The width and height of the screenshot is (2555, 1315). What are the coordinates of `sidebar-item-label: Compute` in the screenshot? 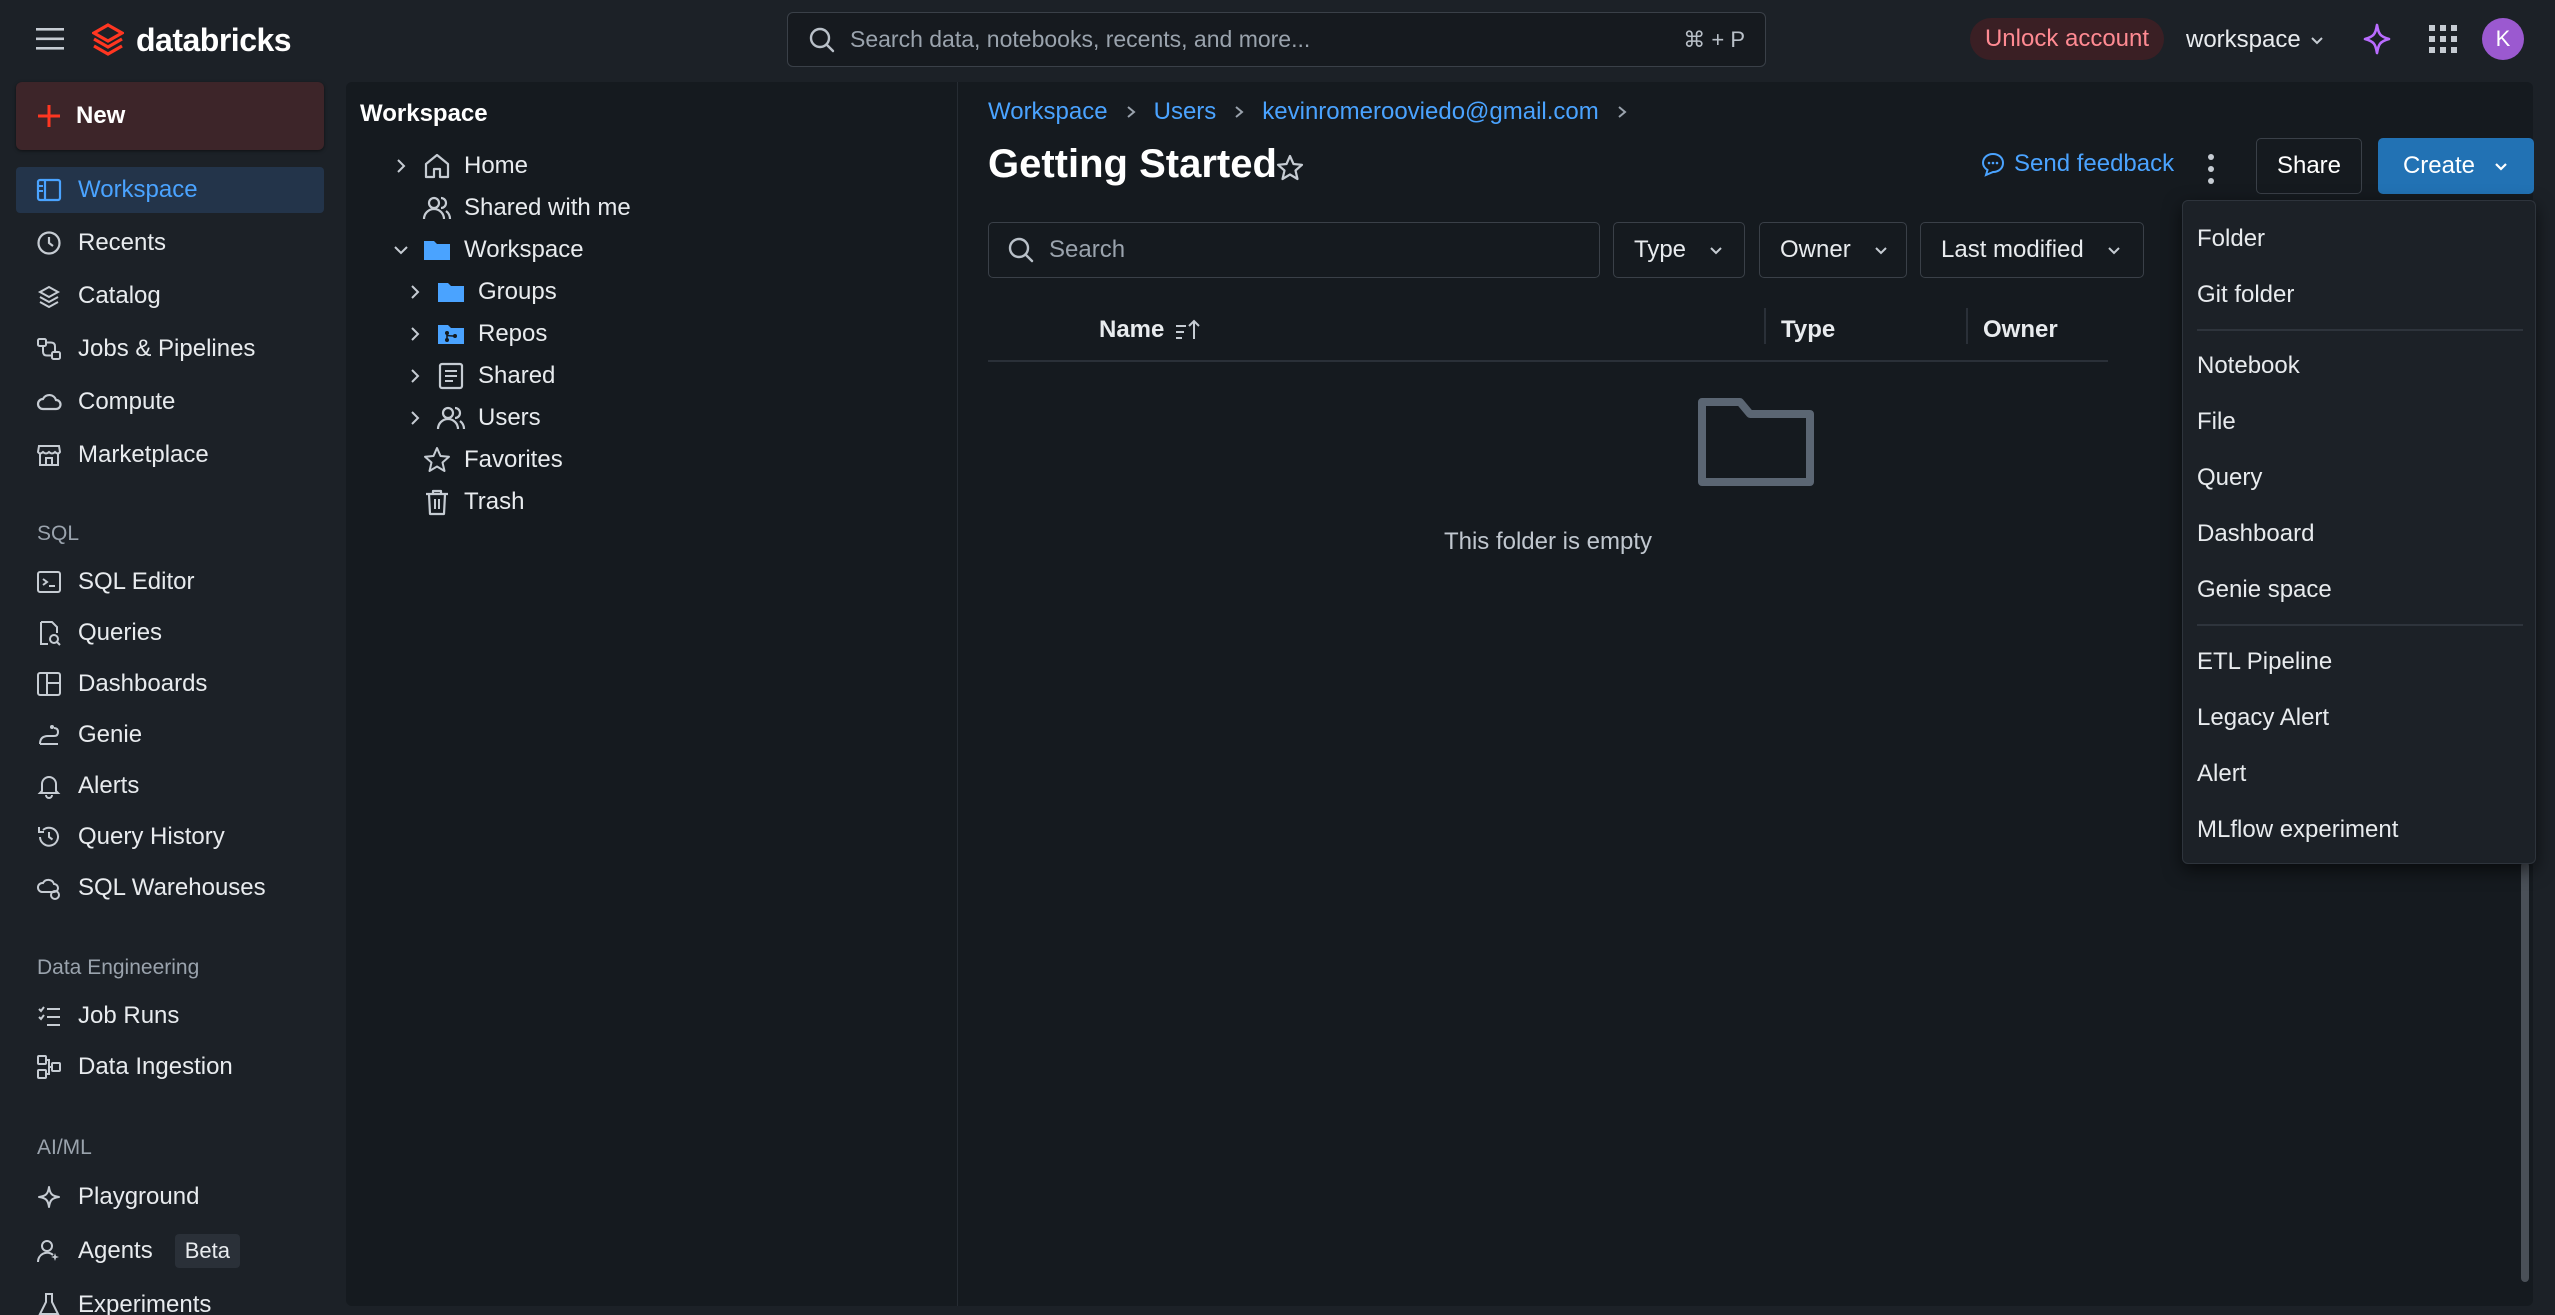 It's located at (127, 401).